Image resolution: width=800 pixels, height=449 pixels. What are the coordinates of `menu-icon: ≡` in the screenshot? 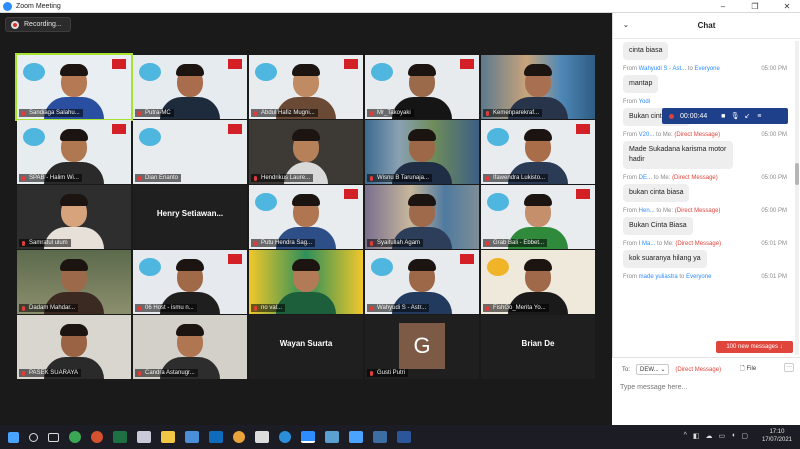 It's located at (759, 116).